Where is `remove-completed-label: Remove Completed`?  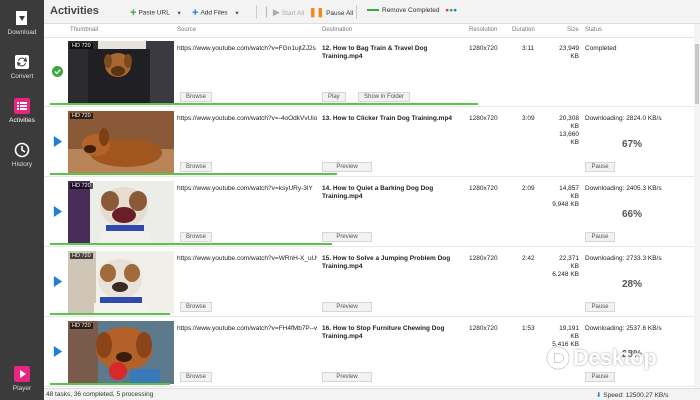 remove-completed-label: Remove Completed is located at coordinates (411, 10).